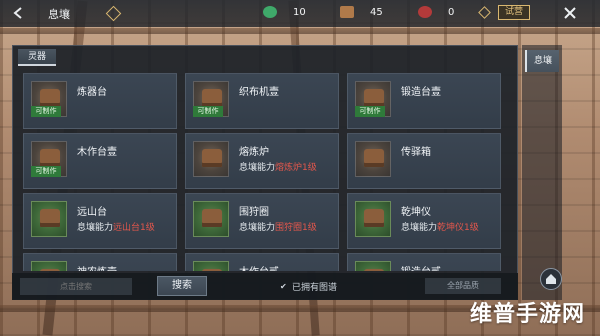 This screenshot has width=600, height=336. What do you see at coordinates (100, 101) in the screenshot?
I see `blueprint-card: 可制作 炼器台` at bounding box center [100, 101].